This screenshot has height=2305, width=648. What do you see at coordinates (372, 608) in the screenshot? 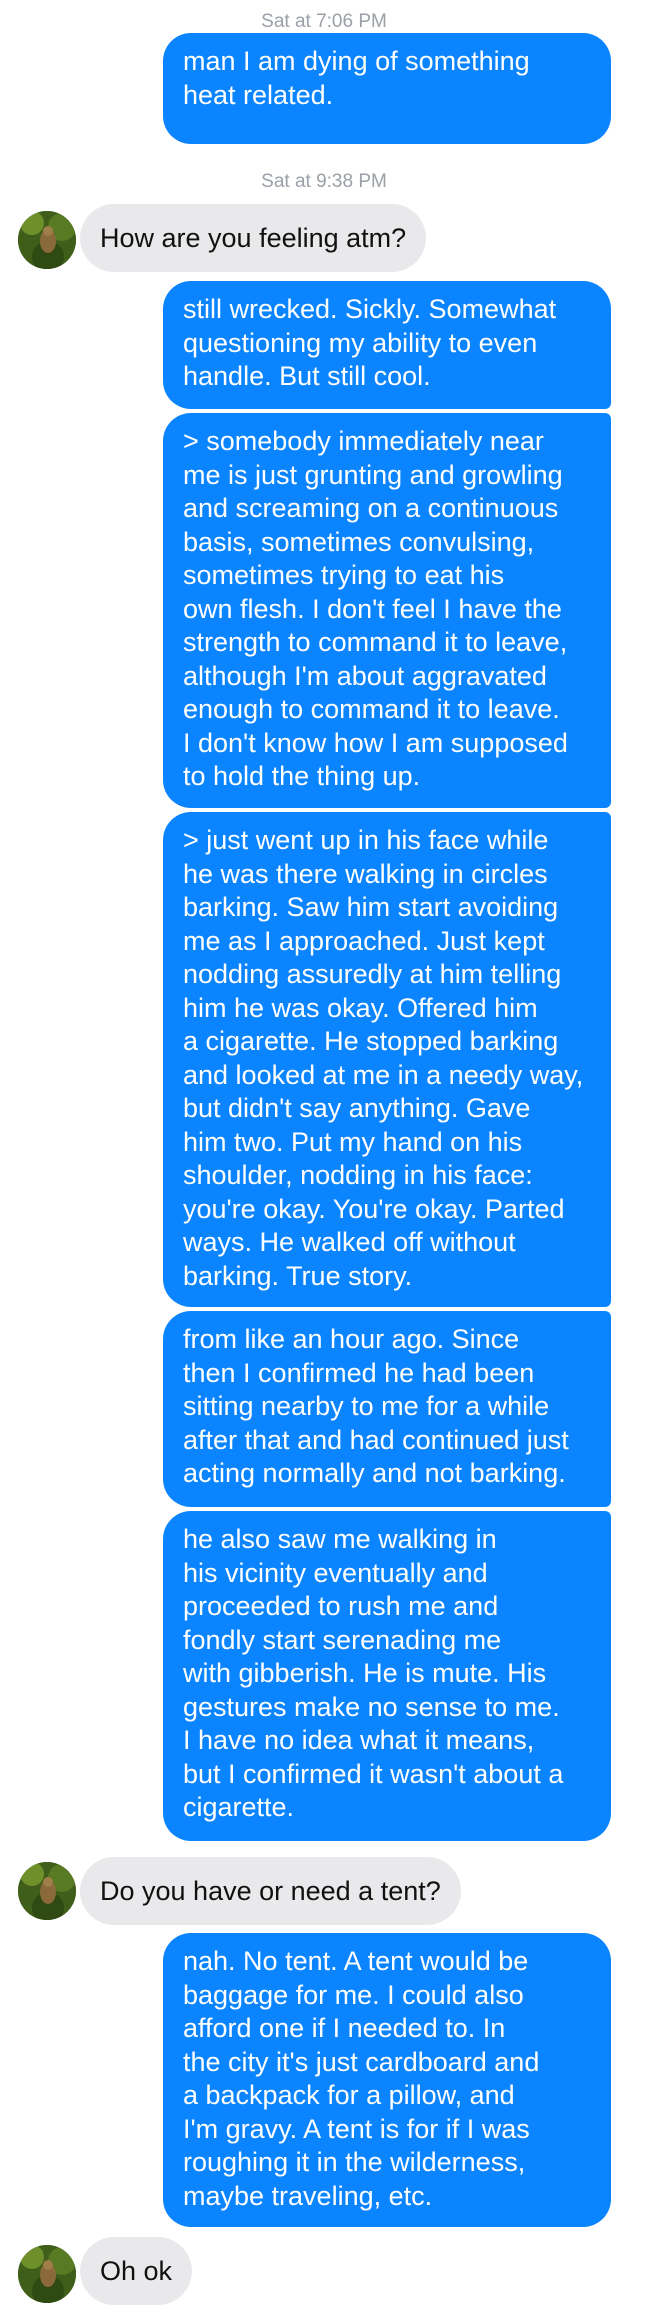
I see `message-line: own flesh. I don't feel I have the` at bounding box center [372, 608].